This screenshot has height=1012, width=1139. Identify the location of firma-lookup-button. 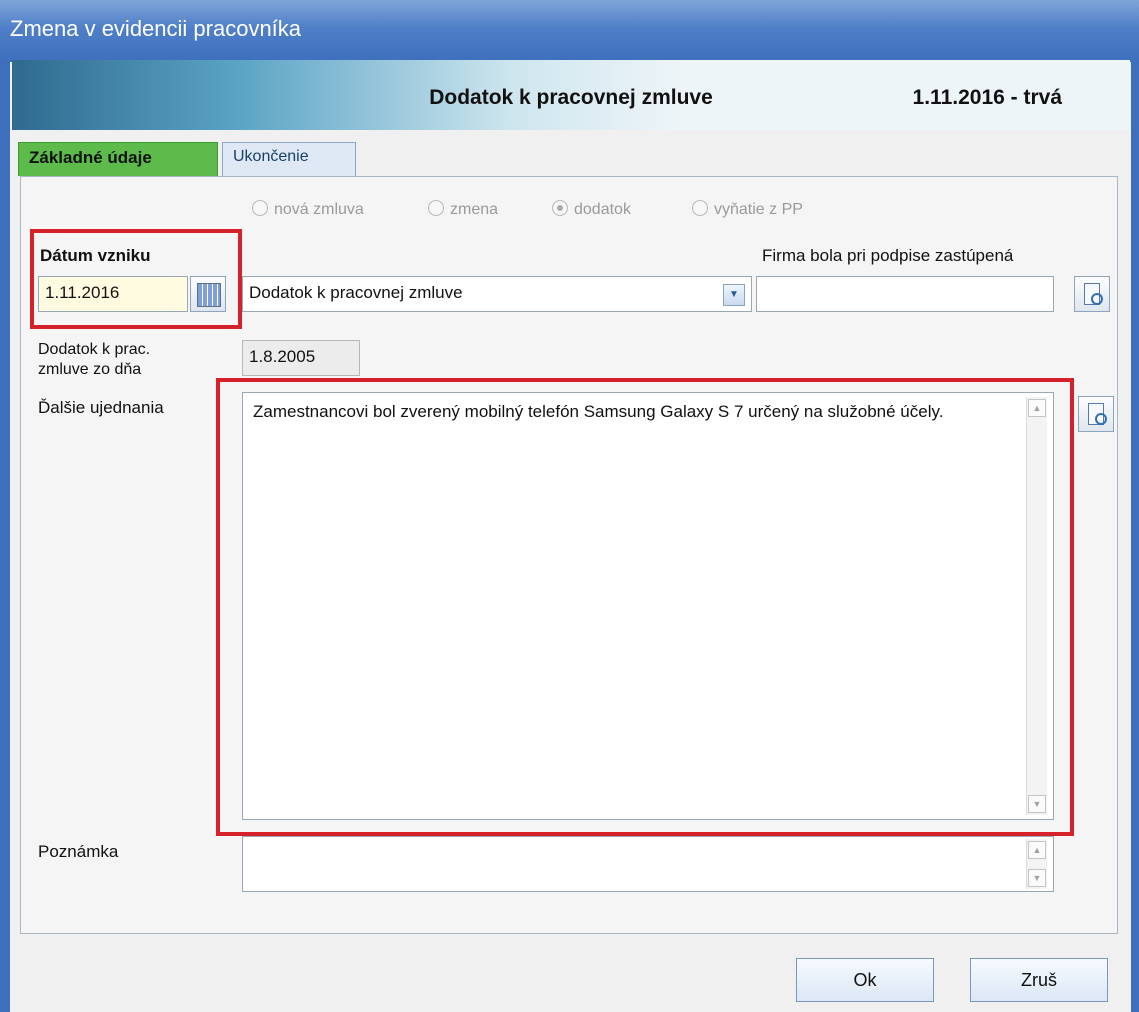
(1092, 294).